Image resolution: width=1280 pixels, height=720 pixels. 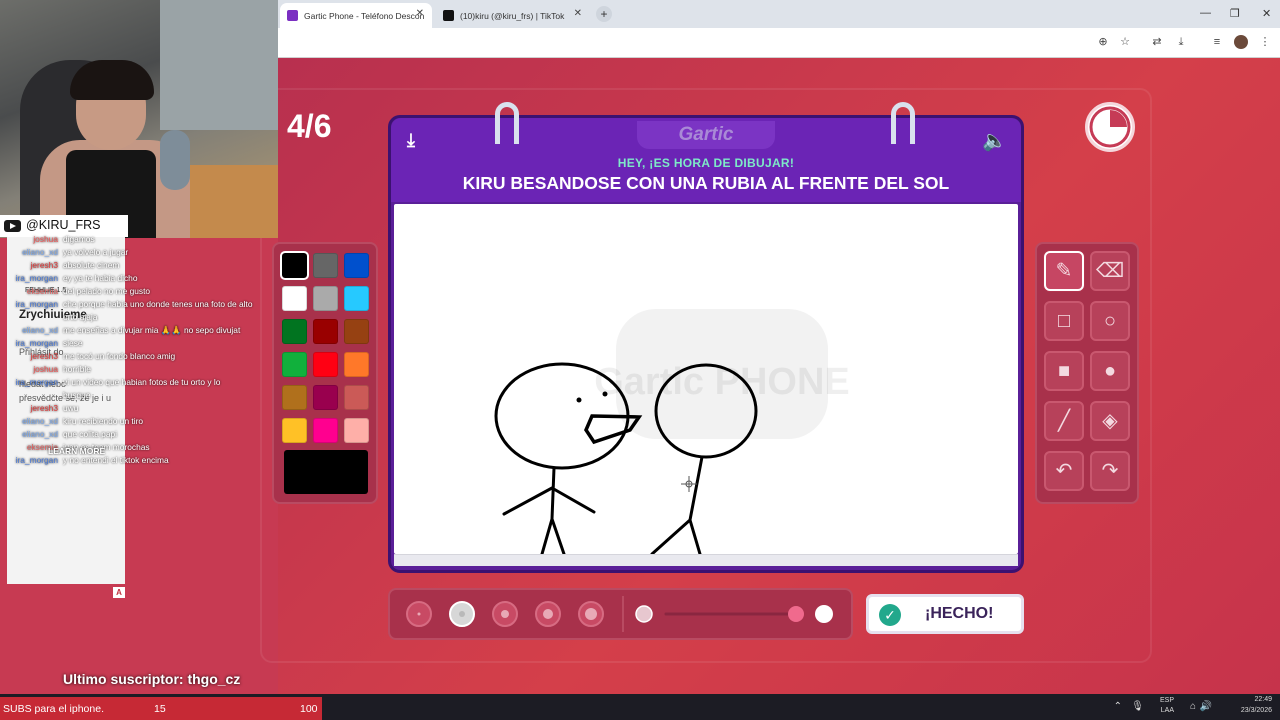 I want to click on chat-text: kiru recibiendo un tiro, so click(x=103, y=421).